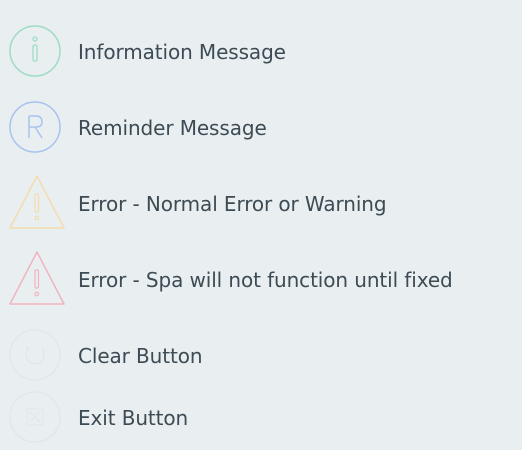 The image size is (522, 450). I want to click on legend-item-label: Exit Button, so click(133, 418).